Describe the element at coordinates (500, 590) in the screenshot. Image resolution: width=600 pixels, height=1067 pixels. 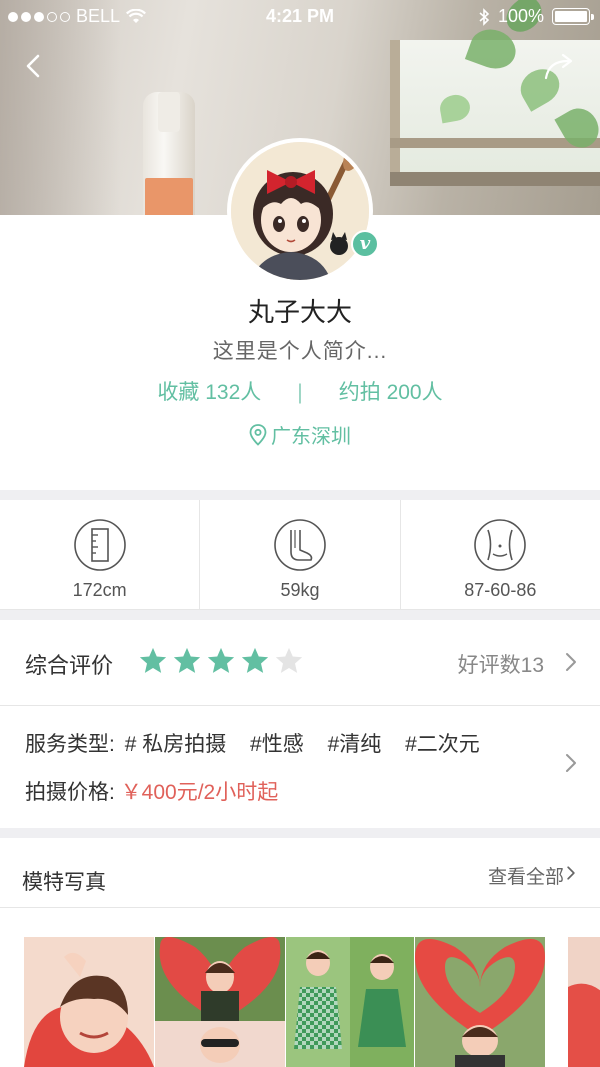
I see `body-shape-value: 87-60-86` at that location.